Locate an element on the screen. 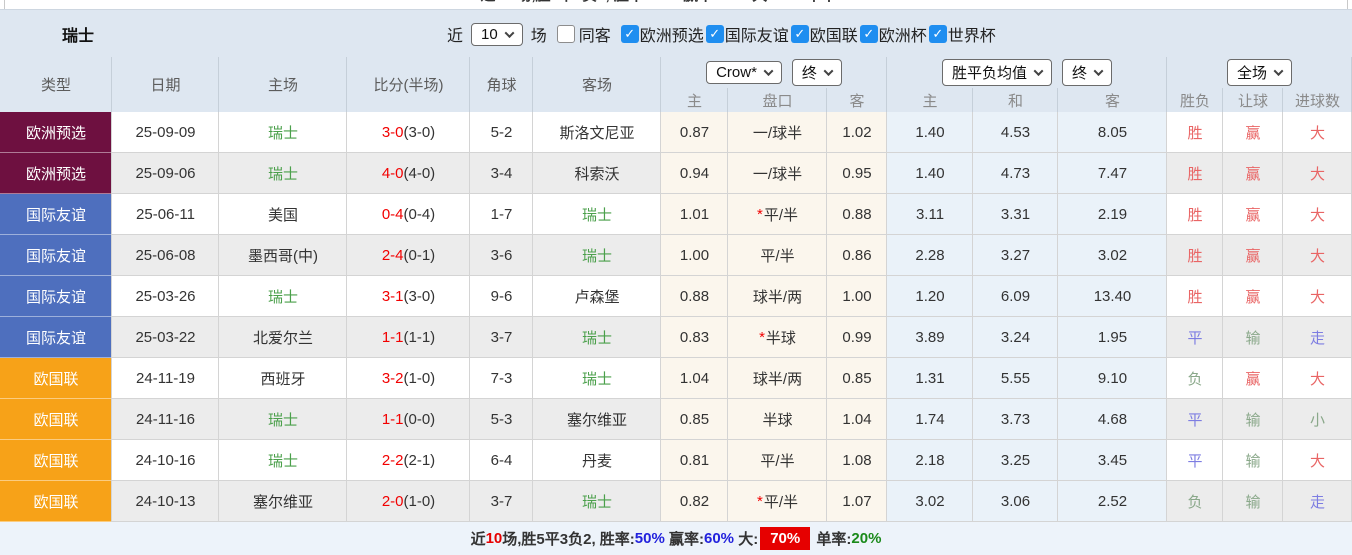  result-handicap: 输 is located at coordinates (1253, 419).